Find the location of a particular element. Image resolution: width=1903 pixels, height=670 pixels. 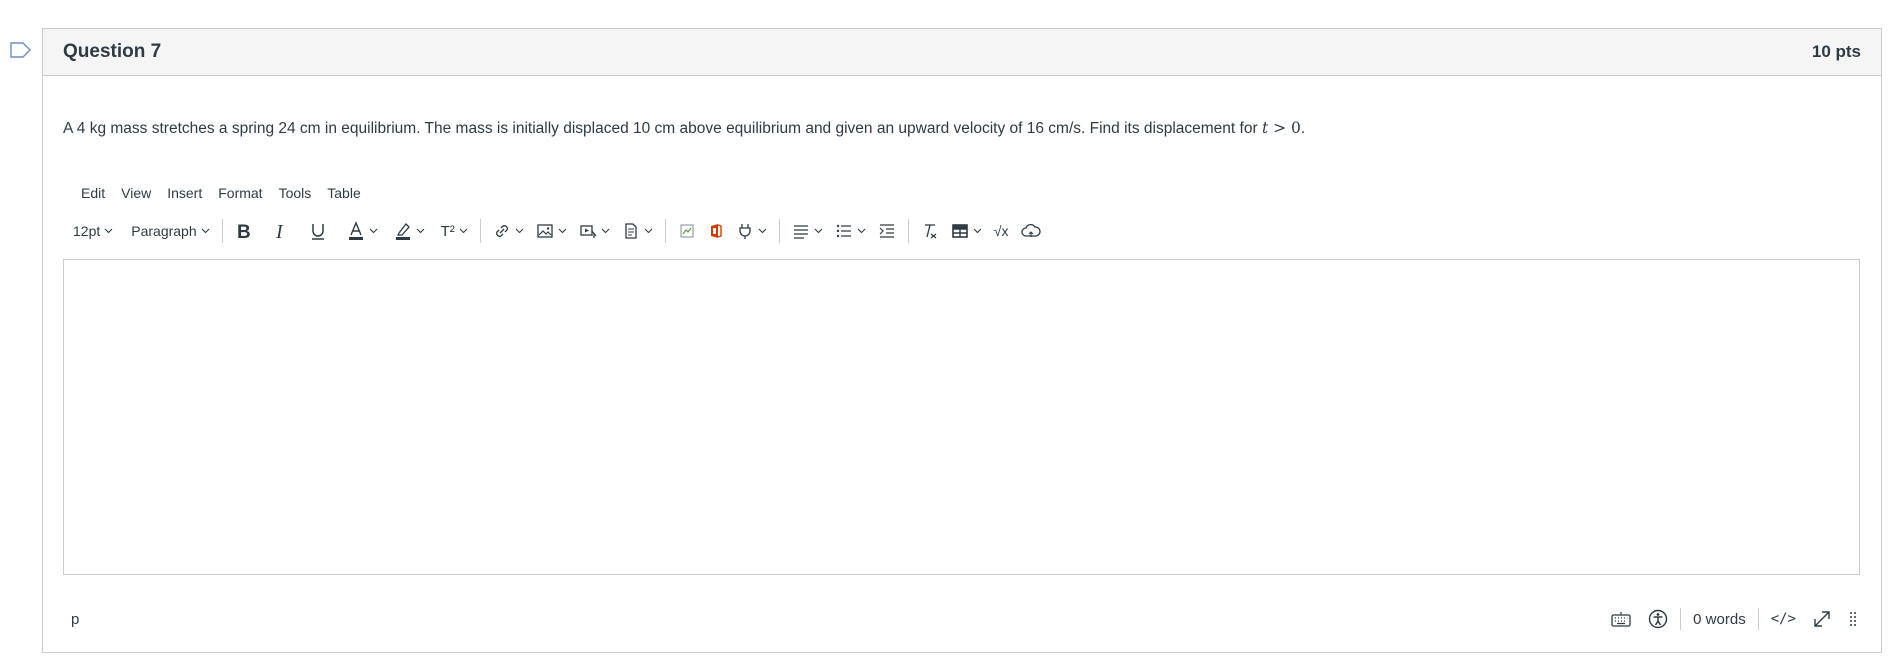

bold-button: B is located at coordinates (244, 231).